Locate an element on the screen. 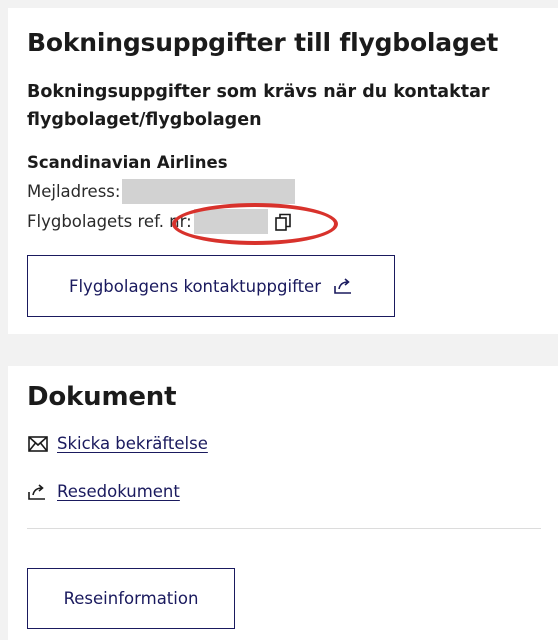 This screenshot has height=640, width=558. reference-redacted is located at coordinates (230, 221).